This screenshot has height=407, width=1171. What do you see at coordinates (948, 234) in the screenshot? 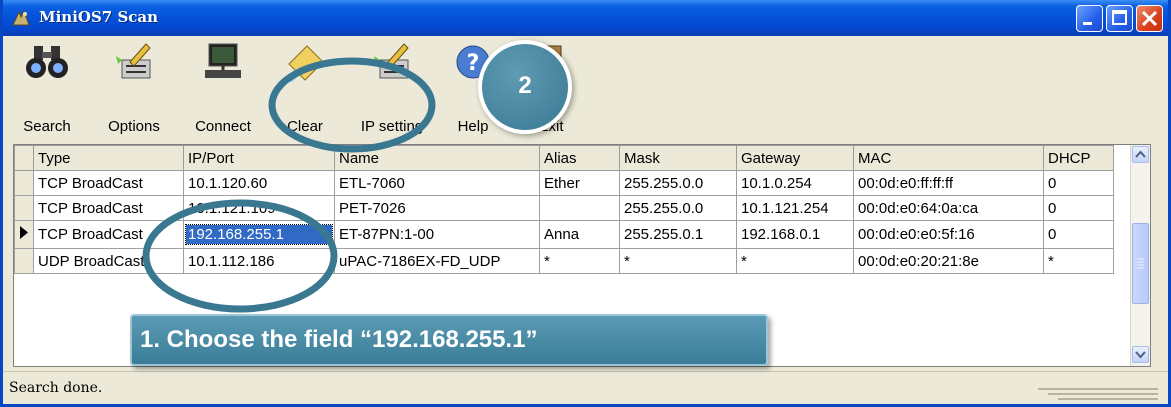
I see `cell-mac: 00:0d:e0:e0:5f:16` at bounding box center [948, 234].